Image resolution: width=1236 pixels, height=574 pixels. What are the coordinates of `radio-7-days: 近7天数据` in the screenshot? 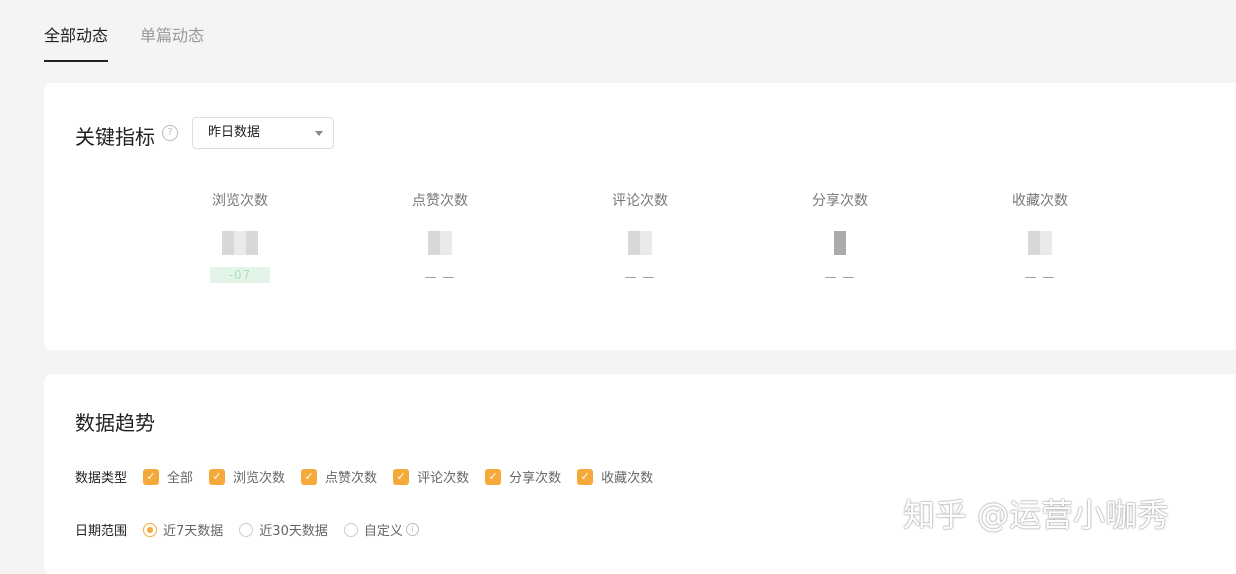 It's located at (183, 529).